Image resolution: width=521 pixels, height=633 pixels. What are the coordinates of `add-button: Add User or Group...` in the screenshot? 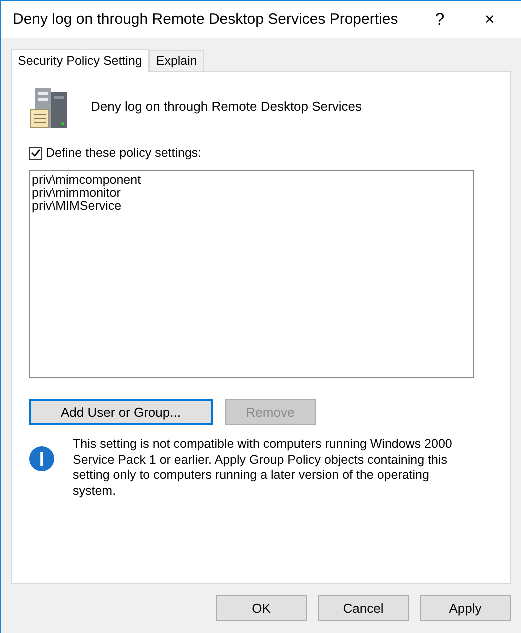 It's located at (121, 412).